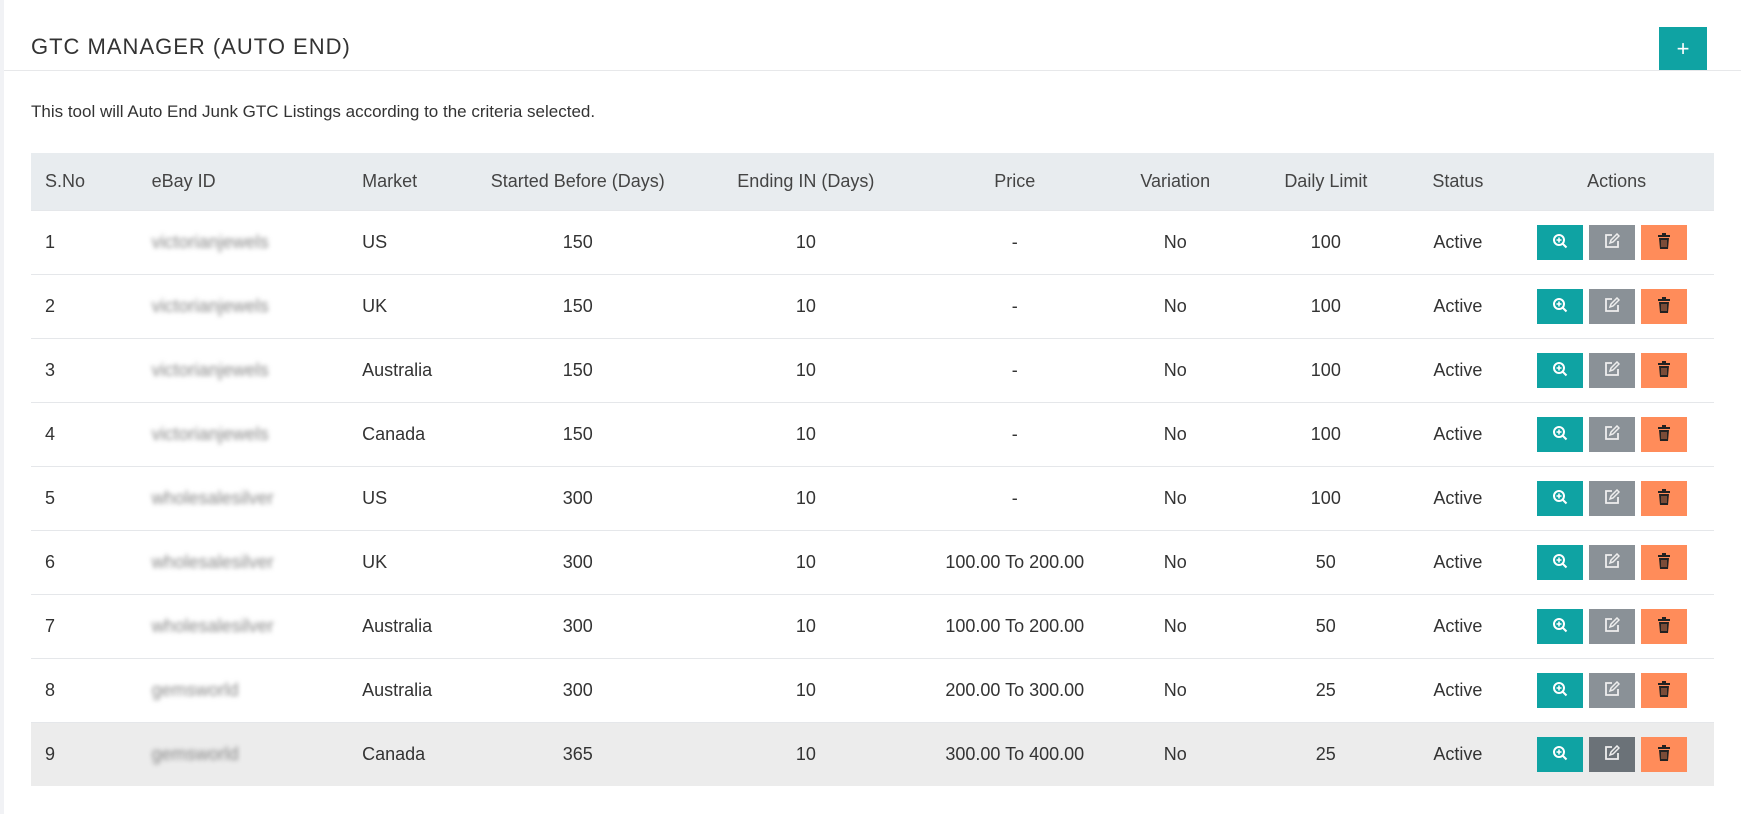 The image size is (1741, 814). Describe the element at coordinates (413, 754) in the screenshot. I see `cell-market: Canada` at that location.